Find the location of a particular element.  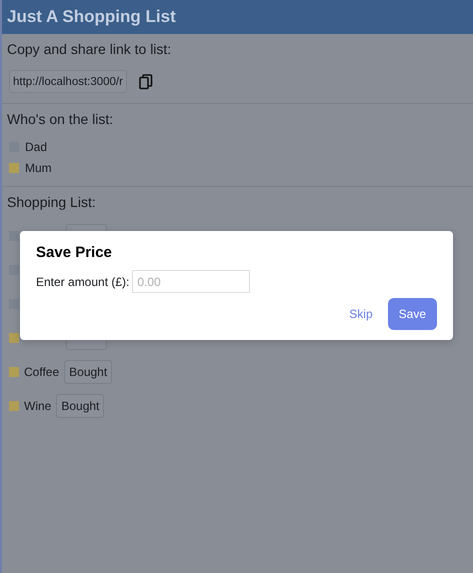

item-name: Wine is located at coordinates (38, 406).